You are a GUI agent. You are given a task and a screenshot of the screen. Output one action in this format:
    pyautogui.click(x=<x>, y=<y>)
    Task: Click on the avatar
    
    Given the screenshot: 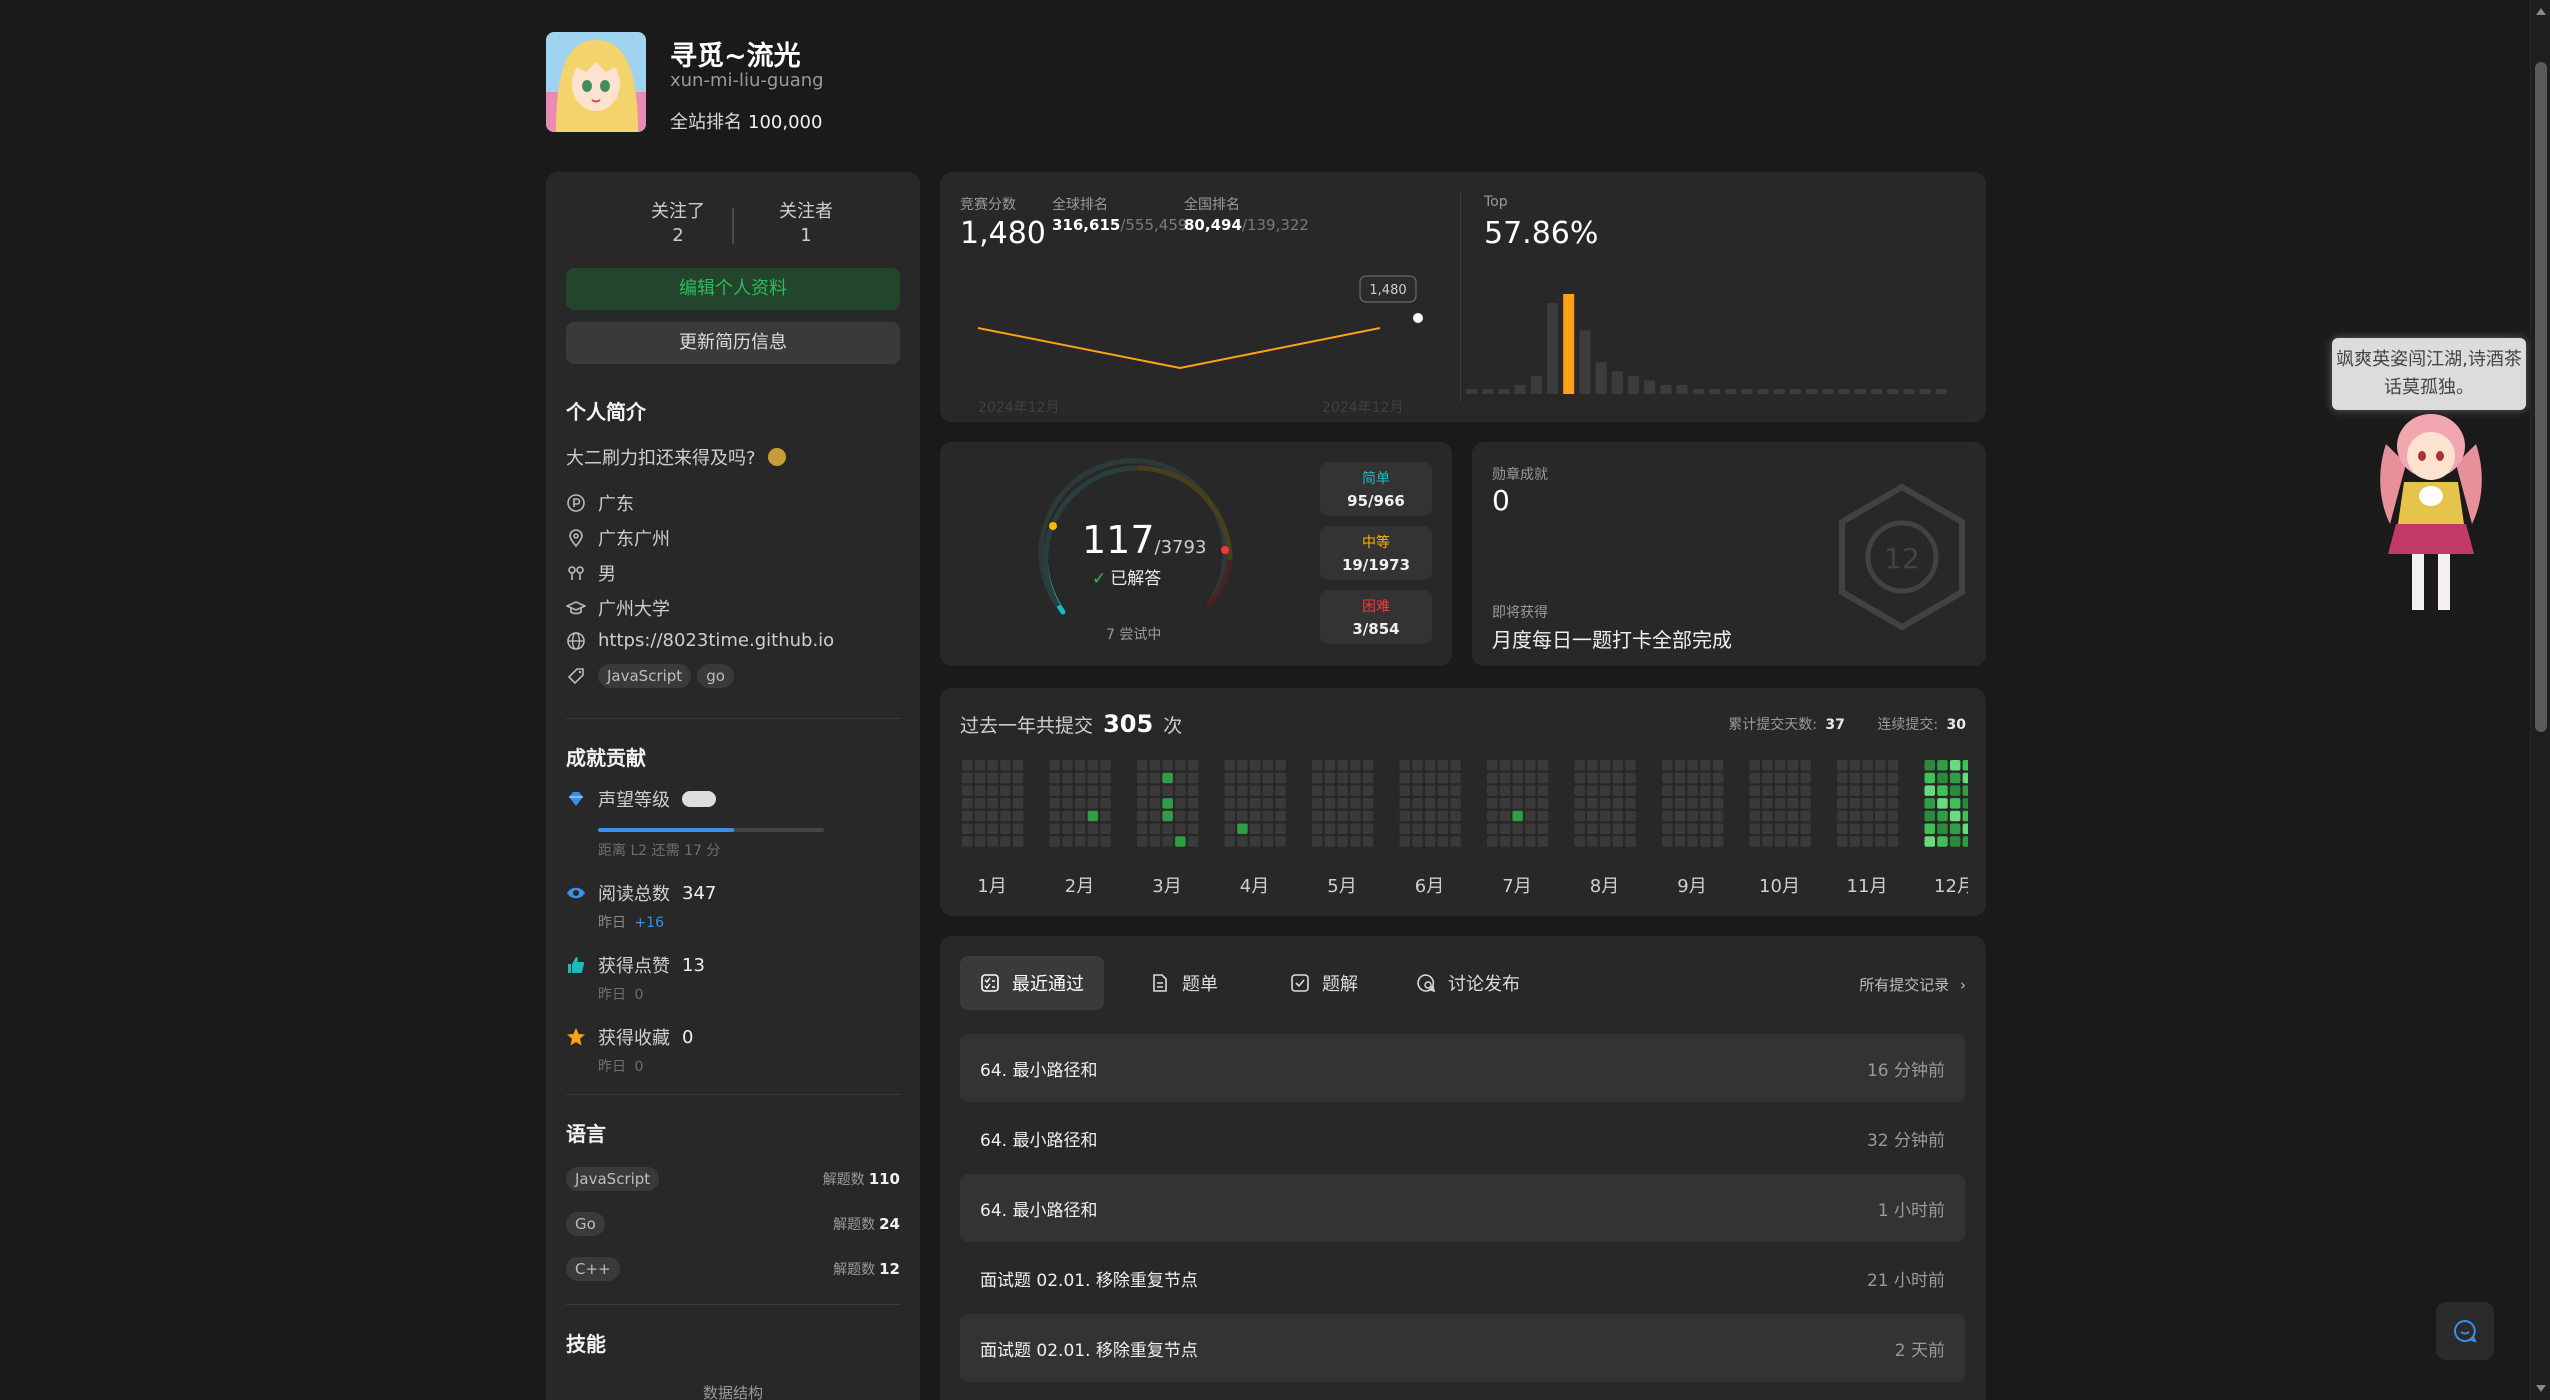 What is the action you would take?
    pyautogui.click(x=596, y=82)
    